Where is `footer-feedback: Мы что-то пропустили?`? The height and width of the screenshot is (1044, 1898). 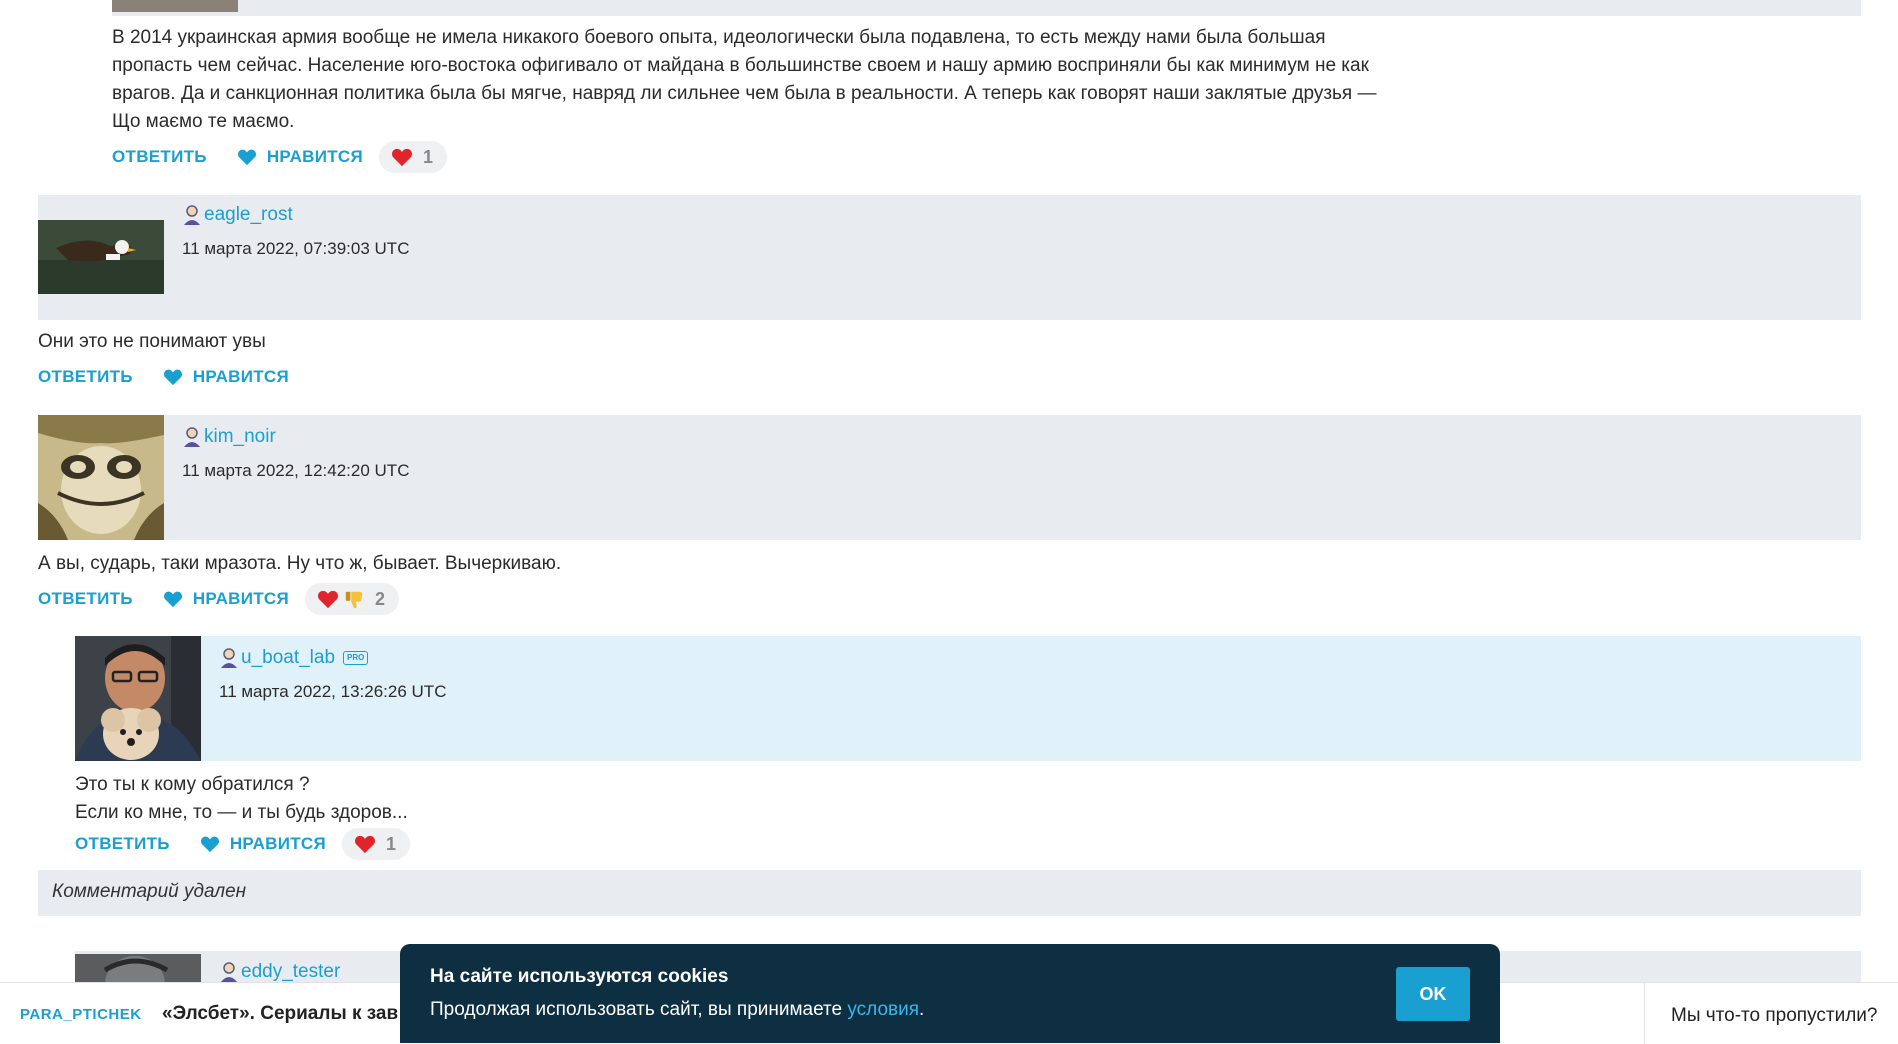 footer-feedback: Мы что-то пропустили? is located at coordinates (1771, 1013).